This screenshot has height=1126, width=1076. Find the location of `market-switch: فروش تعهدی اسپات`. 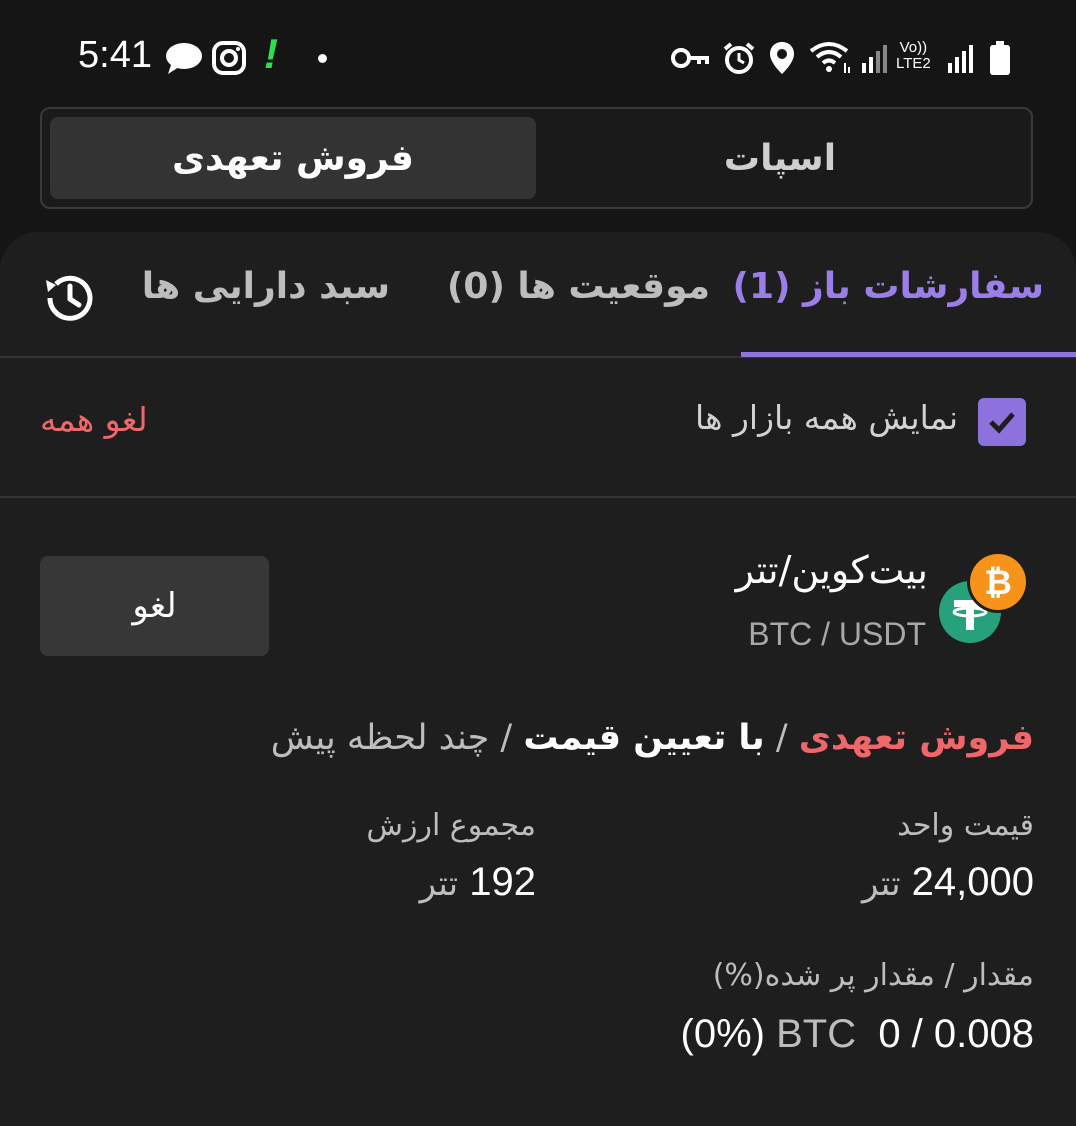

market-switch: فروش تعهدی اسپات is located at coordinates (536, 158).